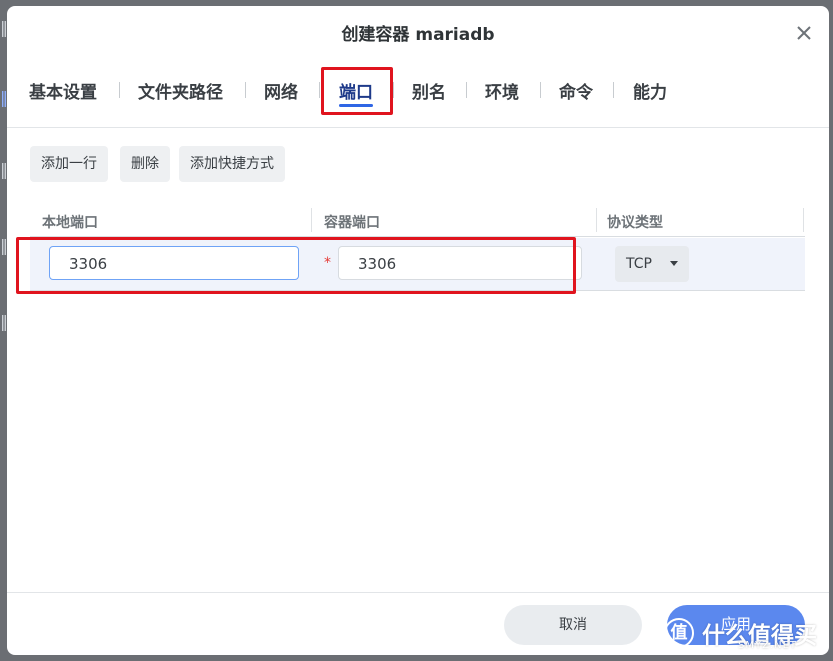 This screenshot has height=661, width=833. What do you see at coordinates (417, 220) in the screenshot?
I see `table-header: 本地端口 容器端口 协议类型` at bounding box center [417, 220].